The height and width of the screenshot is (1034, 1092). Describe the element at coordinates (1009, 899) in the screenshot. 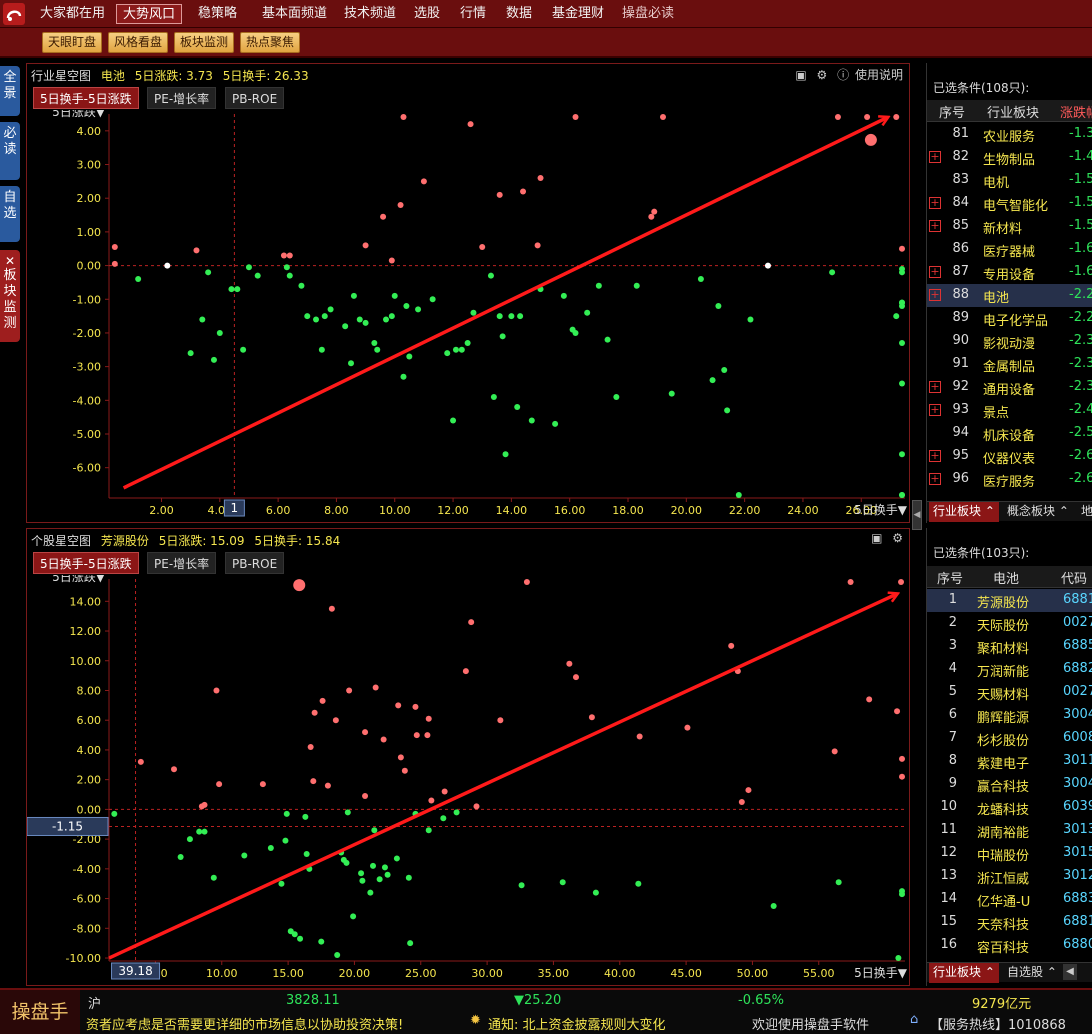

I see `stock-row: 14 亿华通-U 6883` at that location.